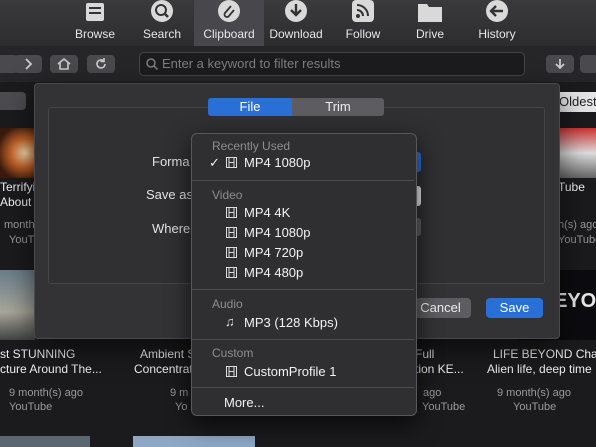  I want to click on sort-dropdown: Oldest, so click(576, 102).